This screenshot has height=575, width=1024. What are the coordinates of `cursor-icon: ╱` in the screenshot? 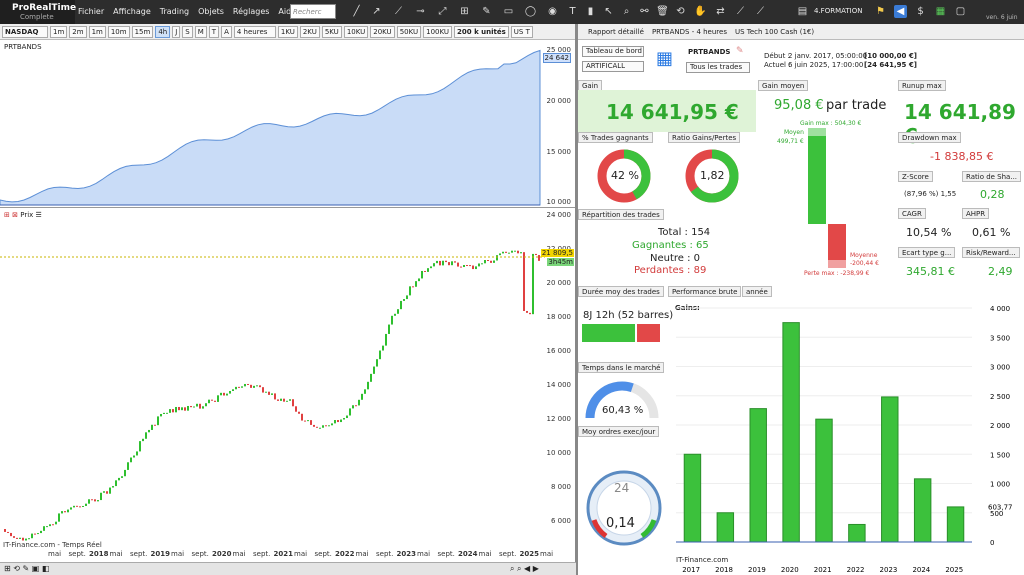 It's located at (356, 11).